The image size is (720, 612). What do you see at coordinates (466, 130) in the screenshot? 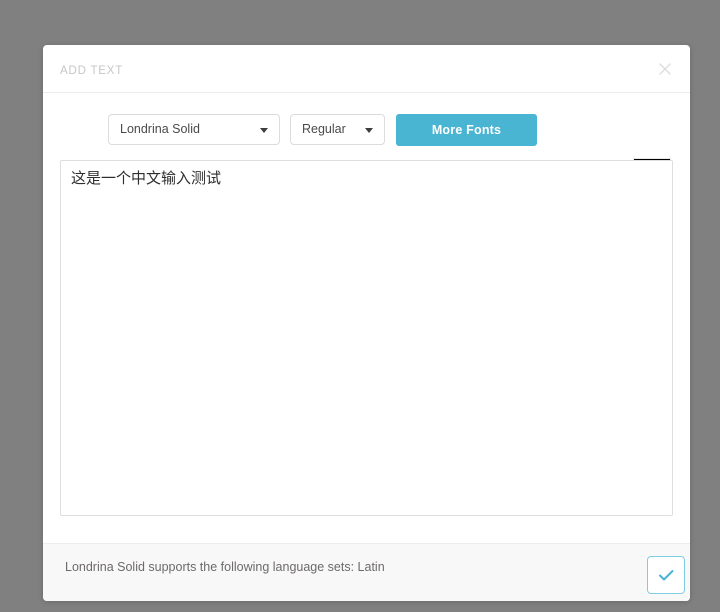
I see `more-fonts-button: More Fonts` at bounding box center [466, 130].